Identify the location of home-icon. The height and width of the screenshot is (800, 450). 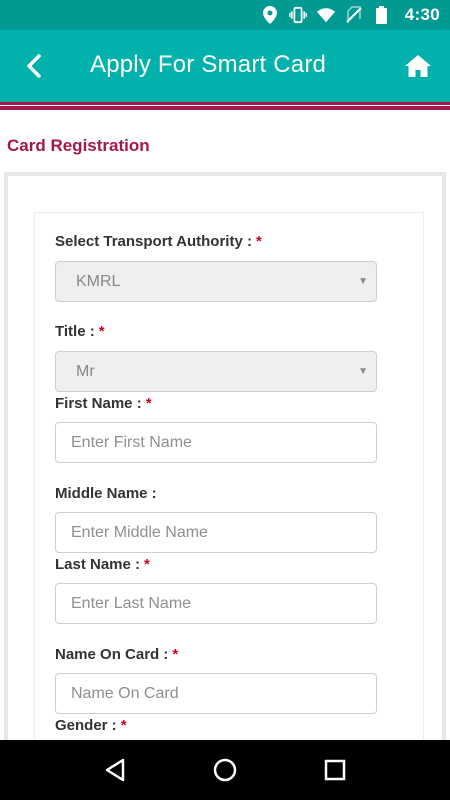
(418, 66).